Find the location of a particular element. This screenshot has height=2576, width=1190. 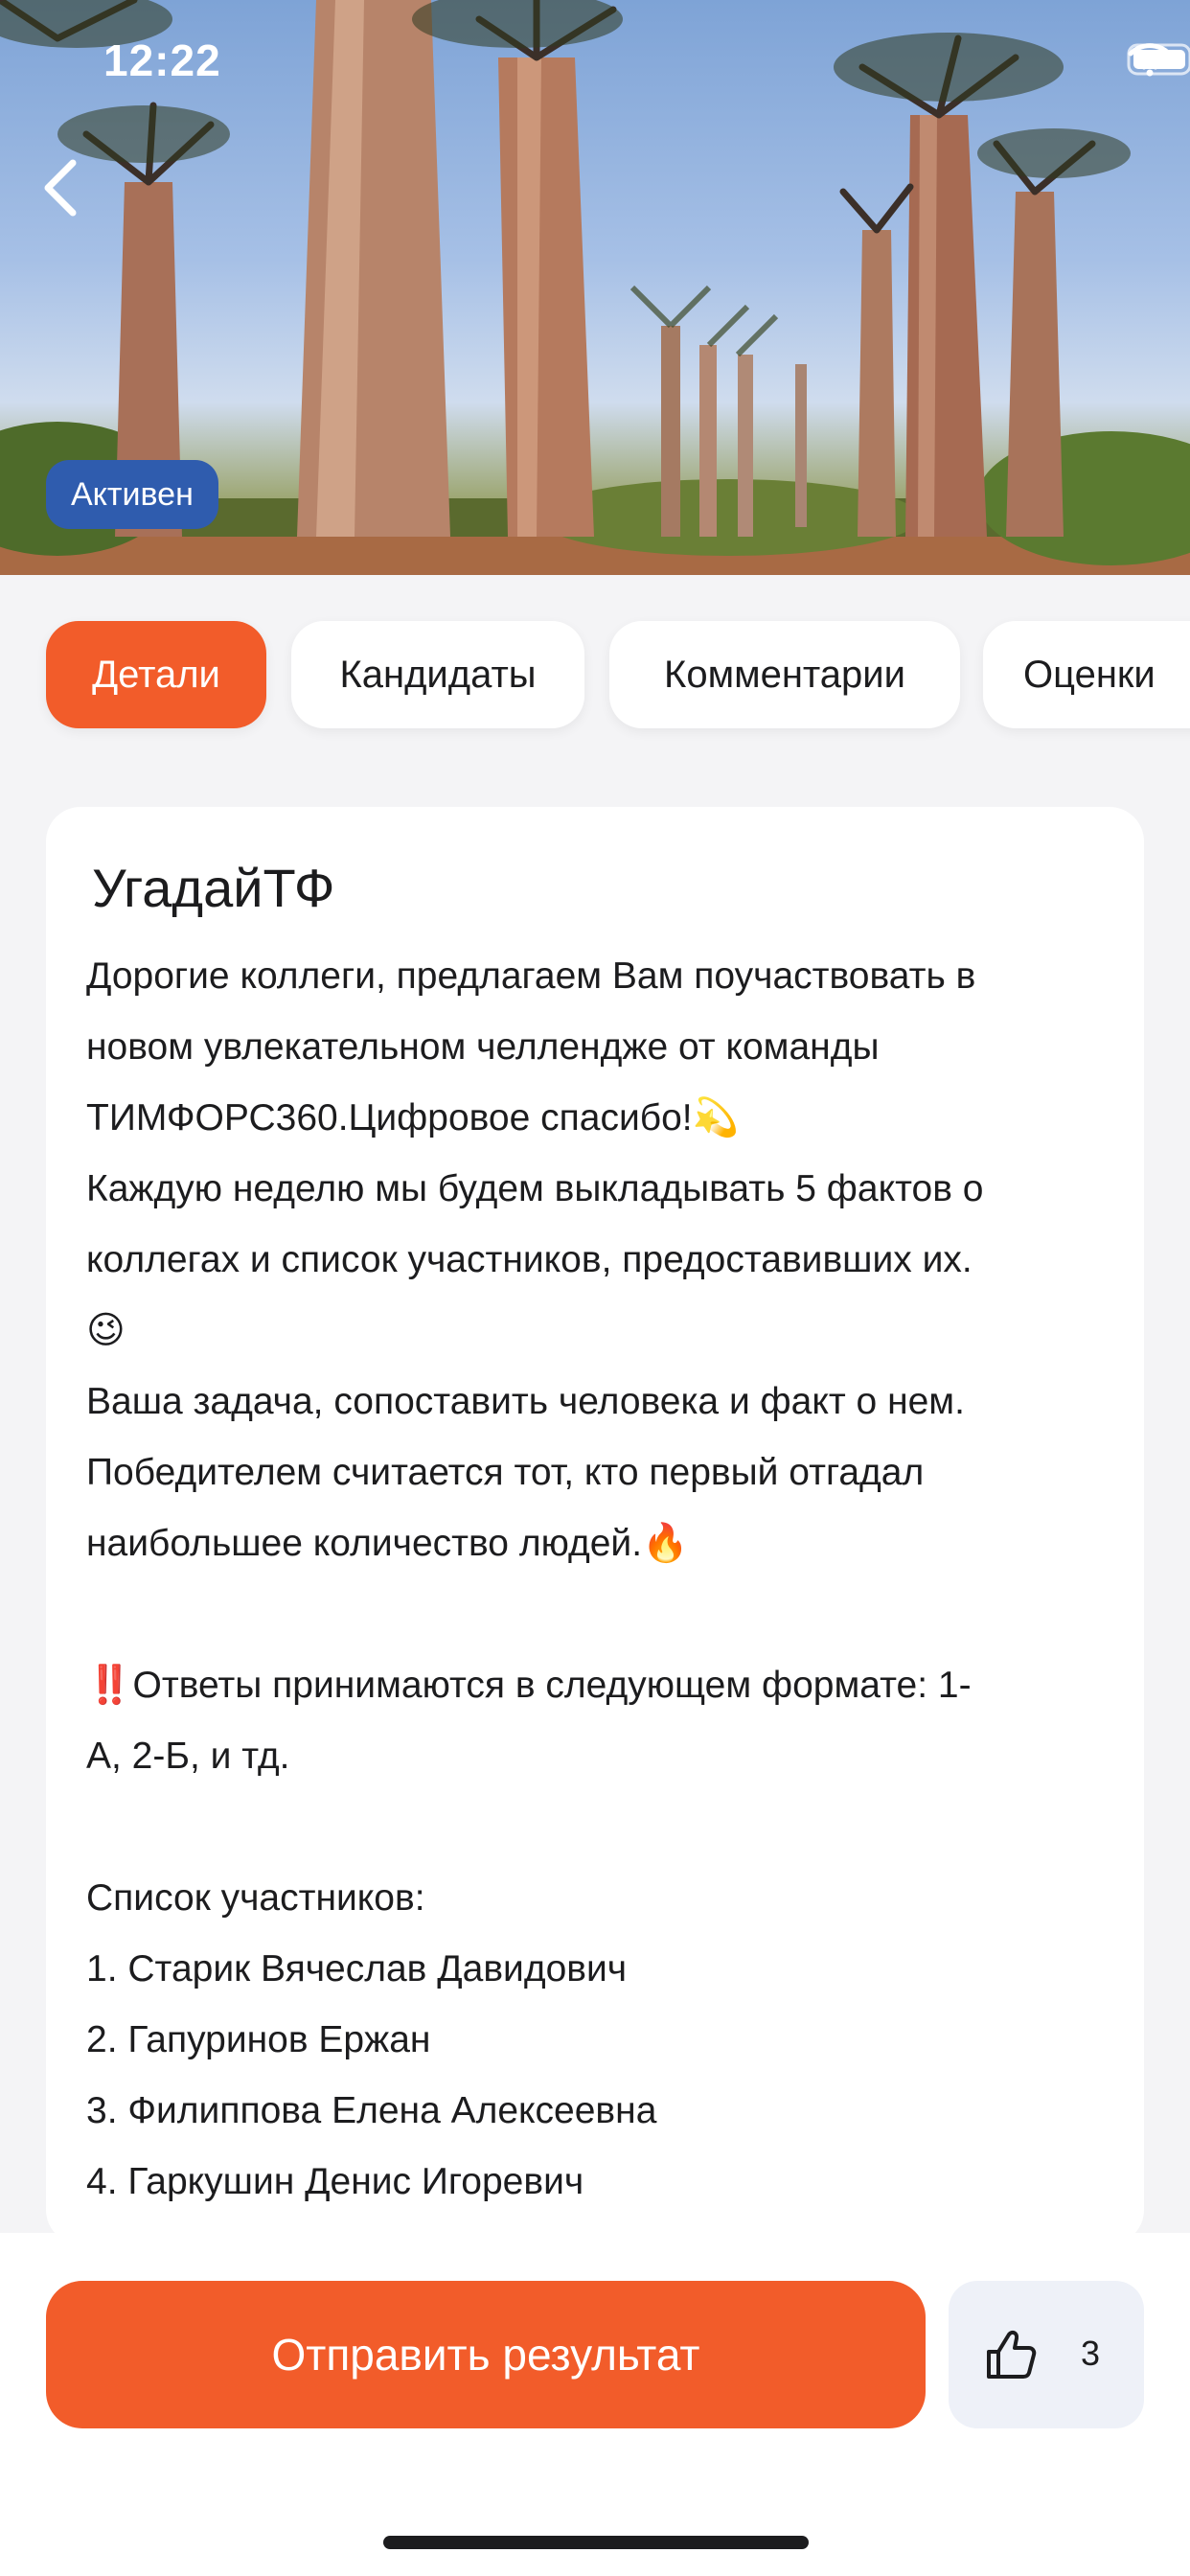

description-line: А, 2-Б, и тд. is located at coordinates (188, 1756).